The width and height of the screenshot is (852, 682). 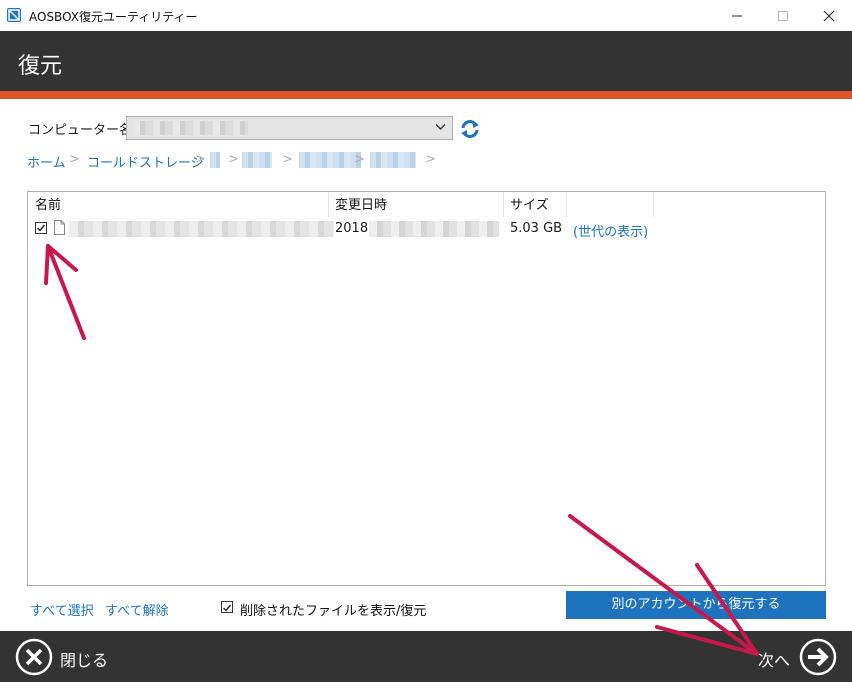 What do you see at coordinates (84, 660) in the screenshot?
I see `close-button-label: 閉じる` at bounding box center [84, 660].